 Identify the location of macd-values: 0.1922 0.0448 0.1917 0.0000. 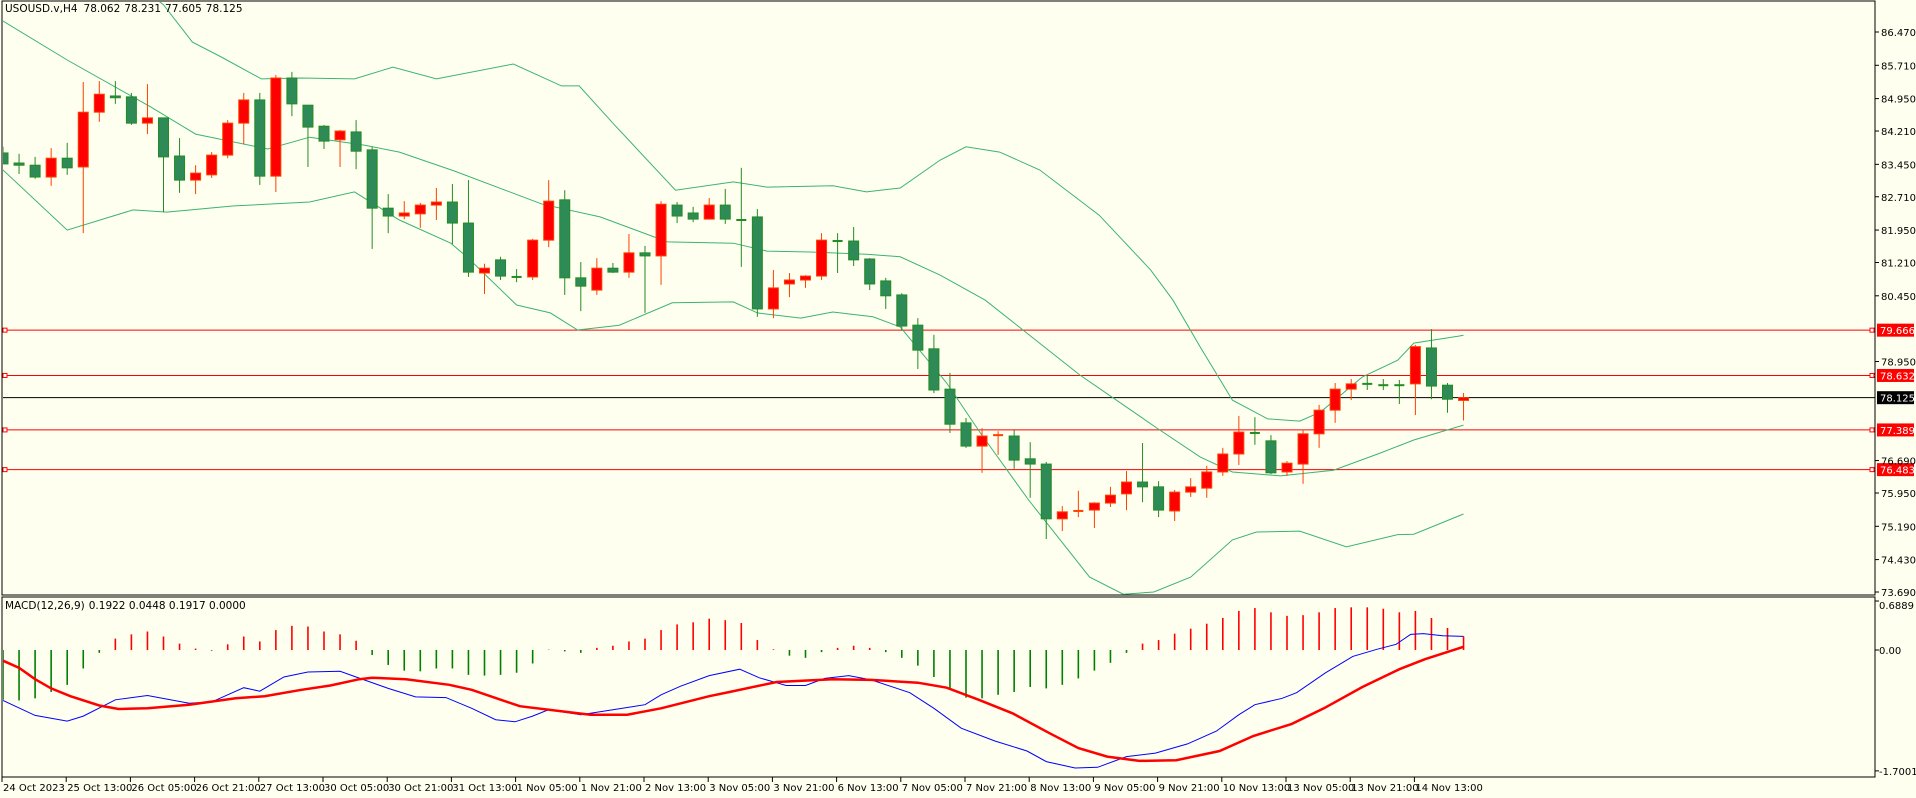
(167, 606).